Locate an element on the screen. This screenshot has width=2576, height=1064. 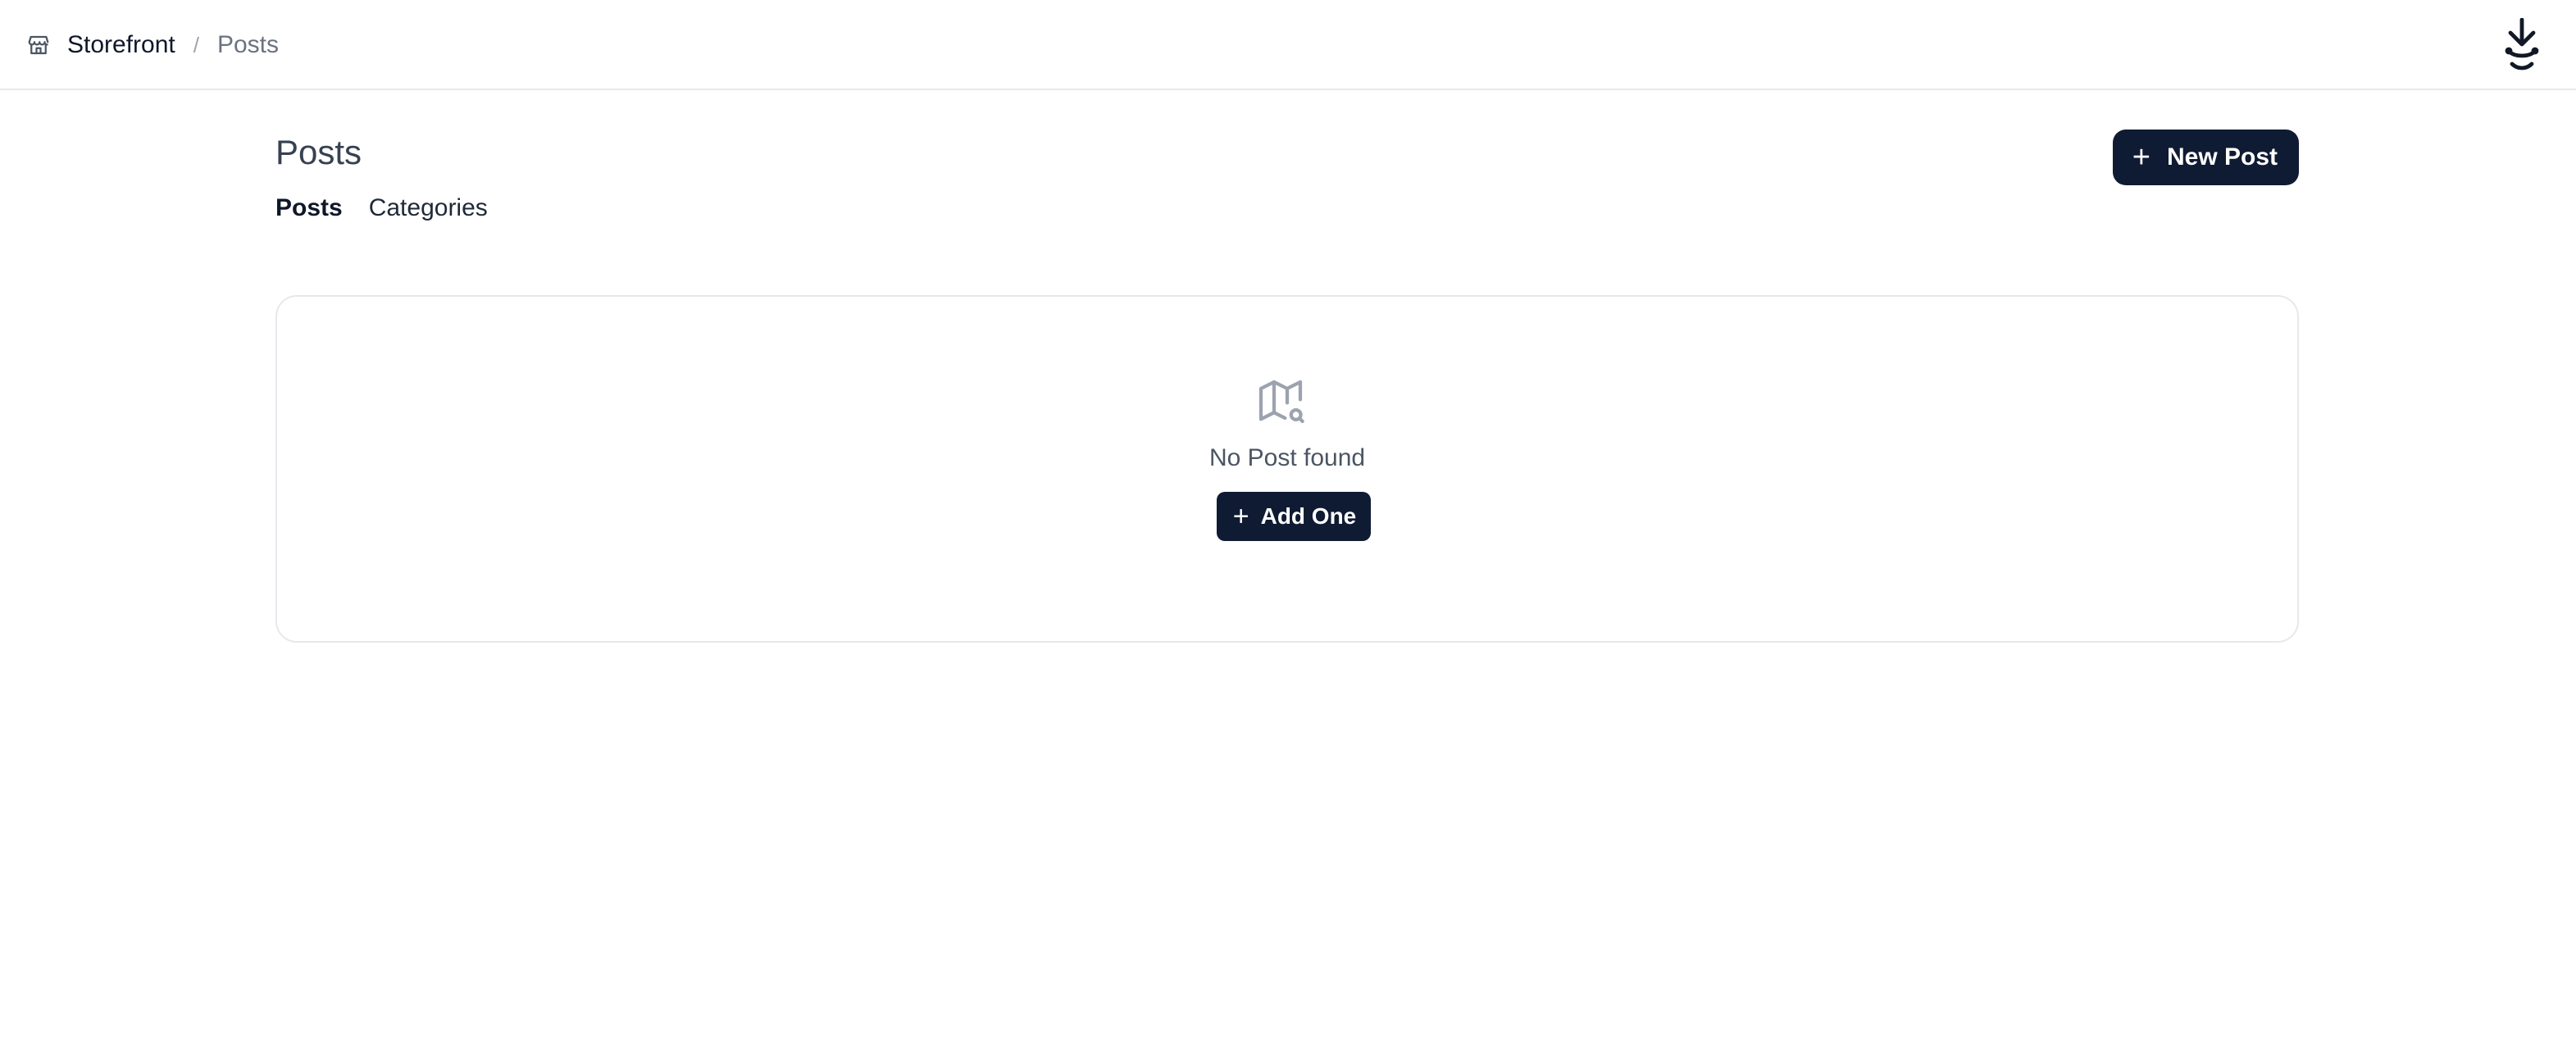
page-title: Posts is located at coordinates (318, 152).